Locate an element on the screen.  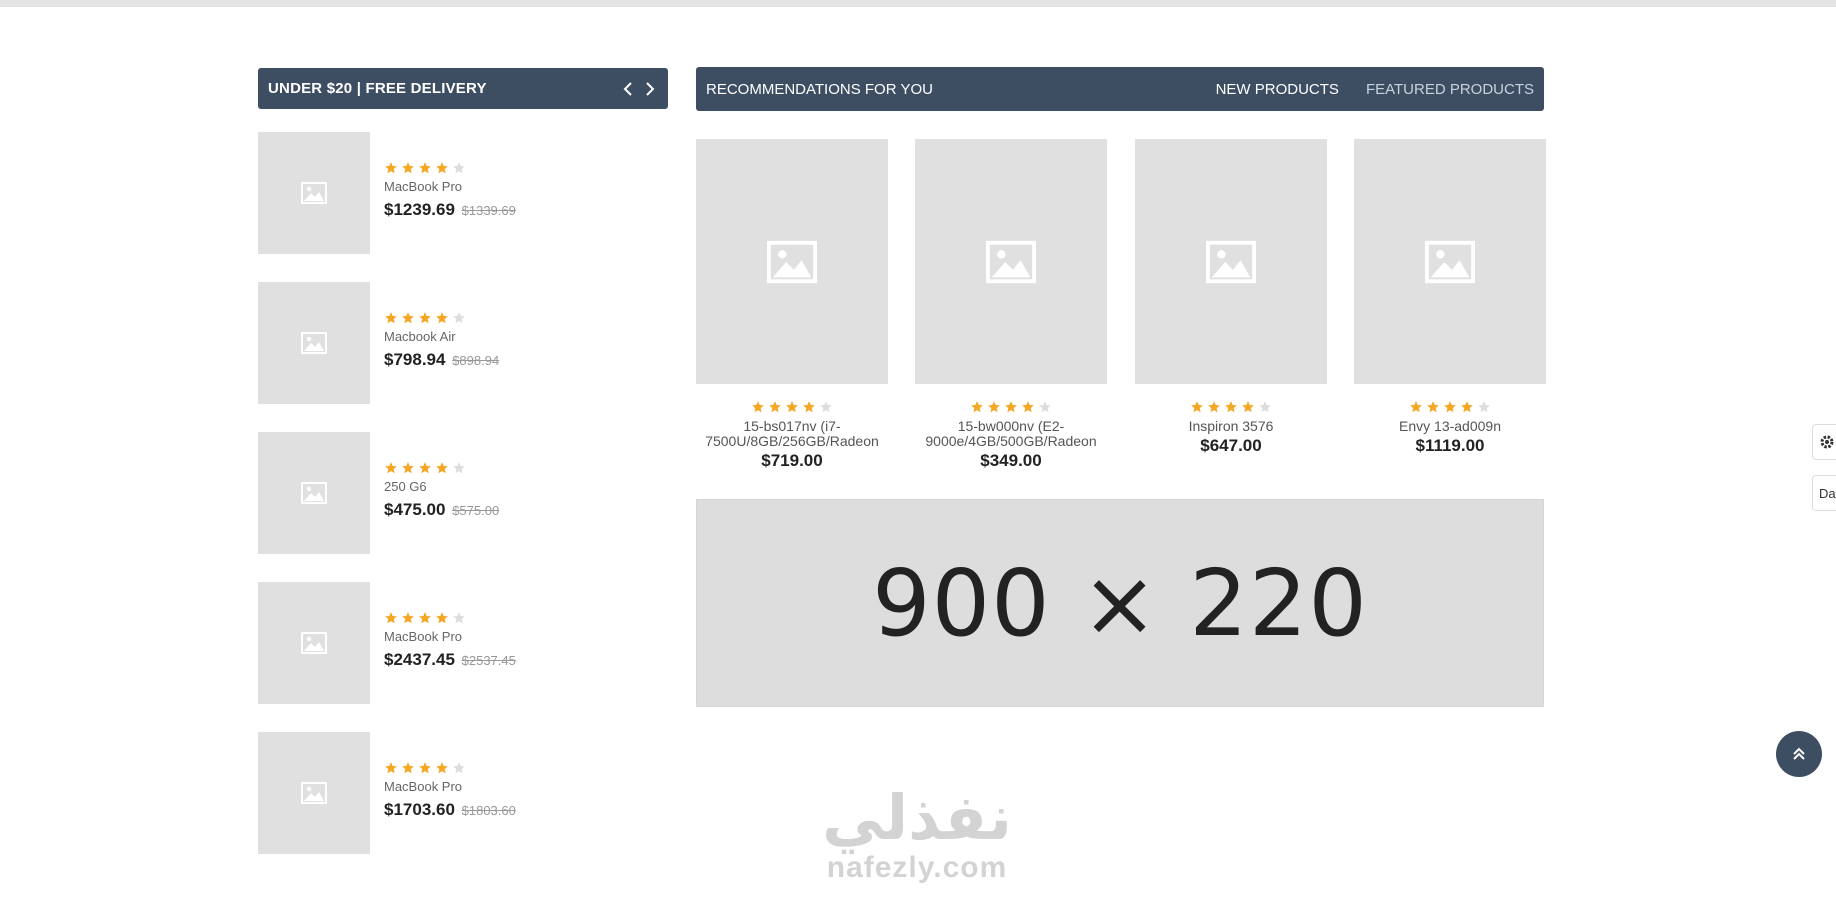
deal-price: $475.00 $575.00 is located at coordinates (441, 510).